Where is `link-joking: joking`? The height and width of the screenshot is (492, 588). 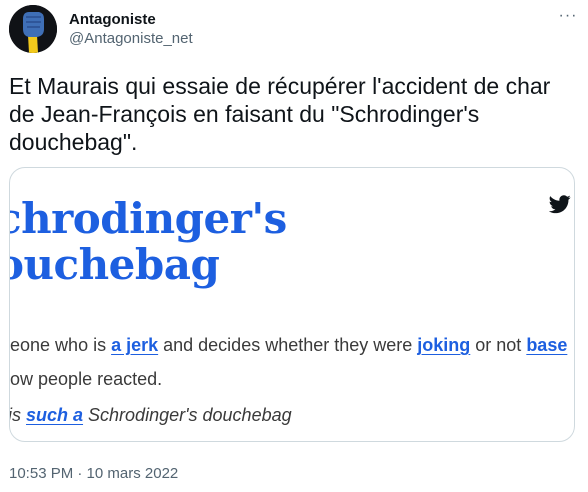 link-joking: joking is located at coordinates (443, 345).